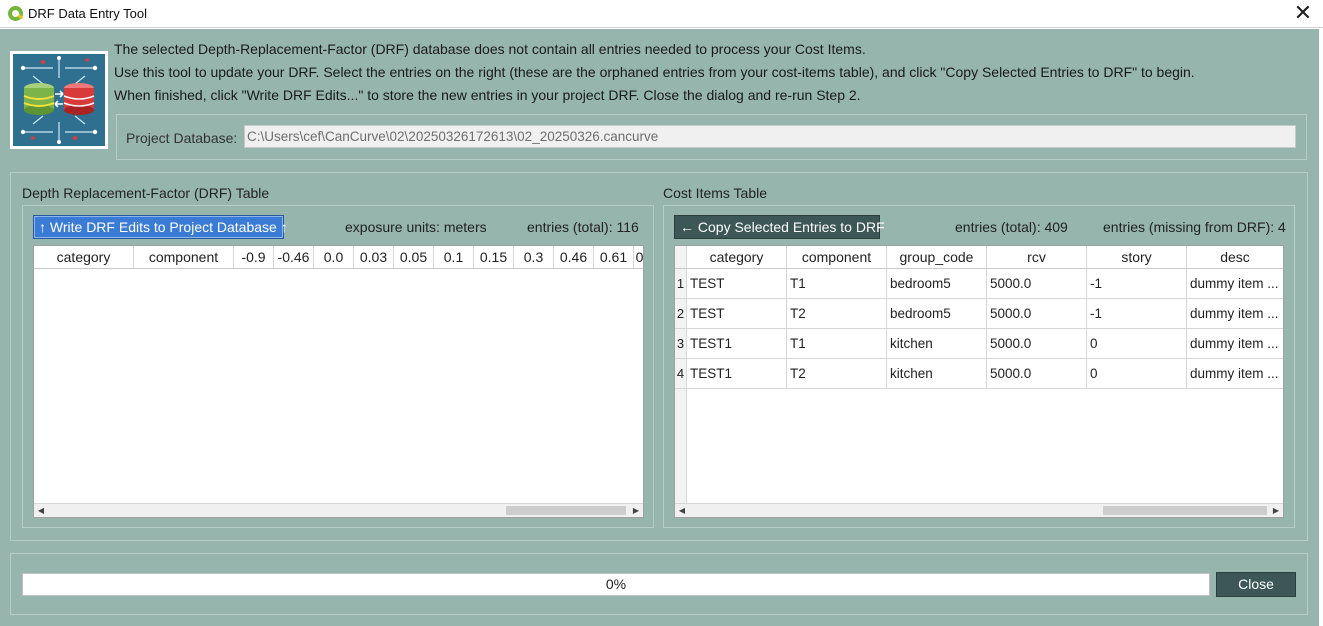 This screenshot has height=626, width=1323. I want to click on cost-entries-total-value: 409, so click(1056, 227).